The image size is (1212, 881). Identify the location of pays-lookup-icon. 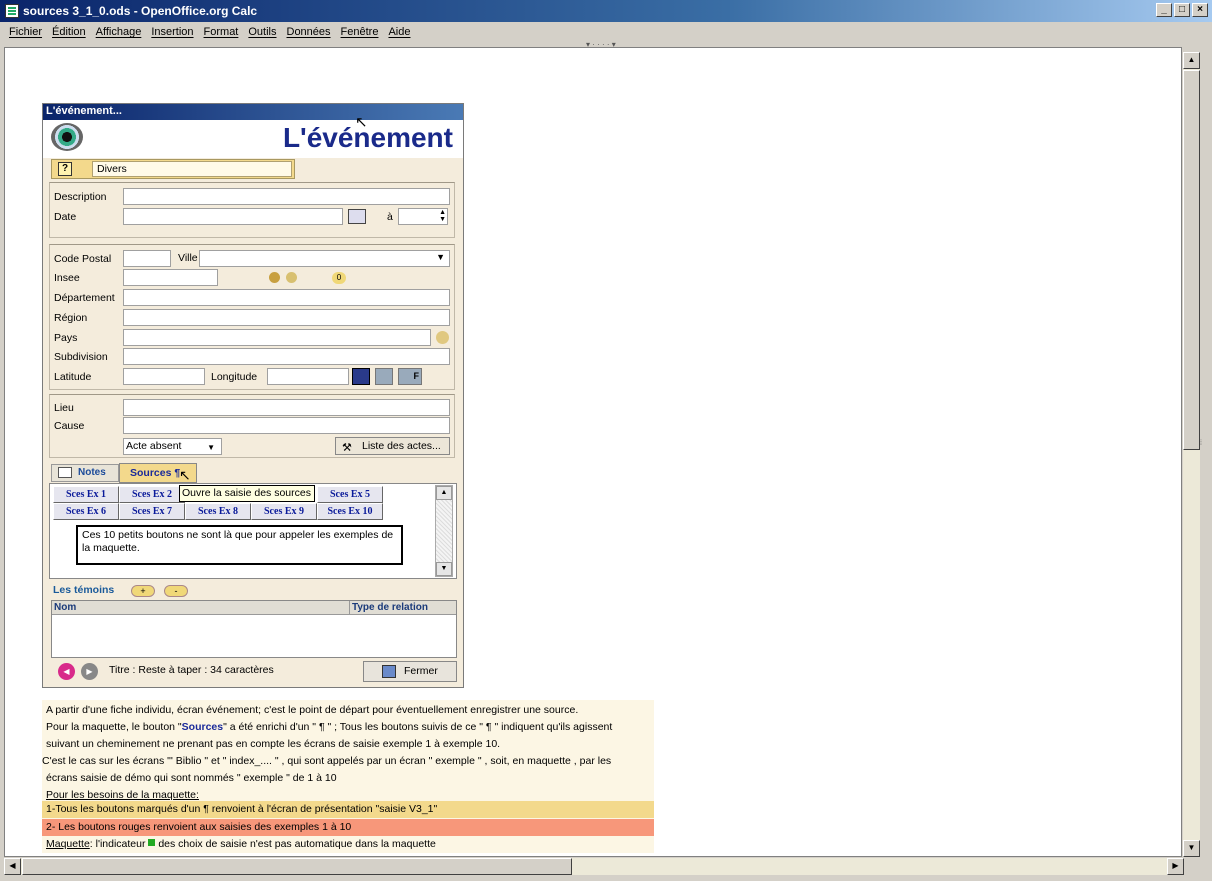
(442, 337).